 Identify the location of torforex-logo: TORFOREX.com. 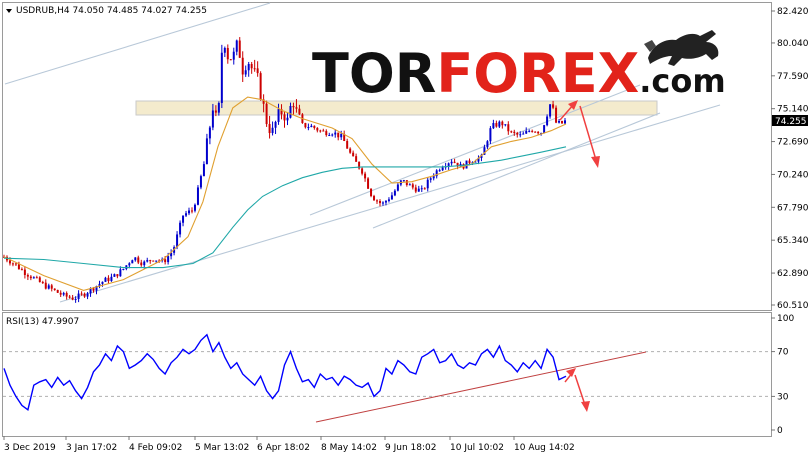
(519, 67).